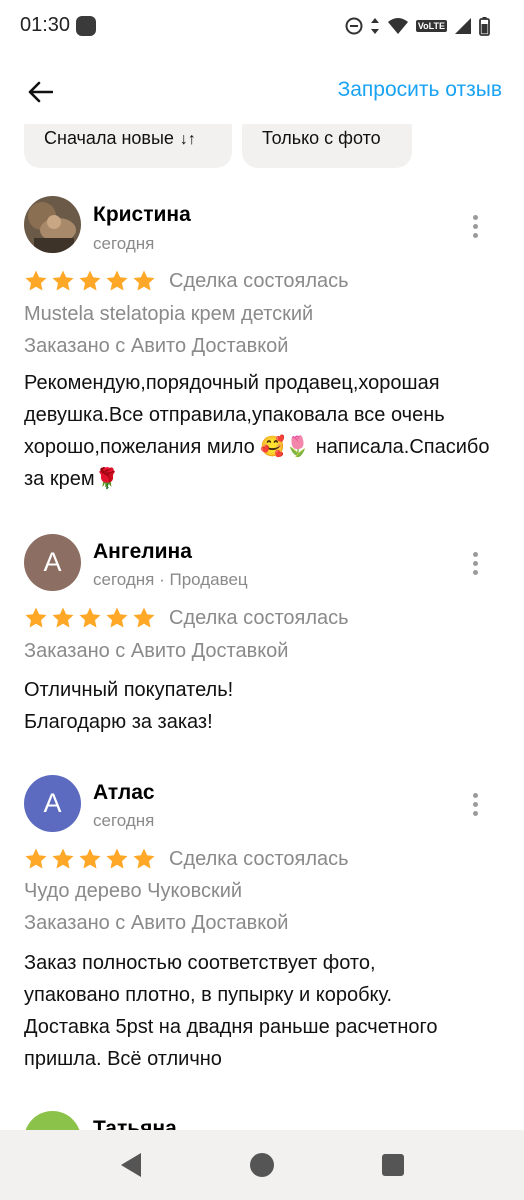  I want to click on avatar, so click(52, 224).